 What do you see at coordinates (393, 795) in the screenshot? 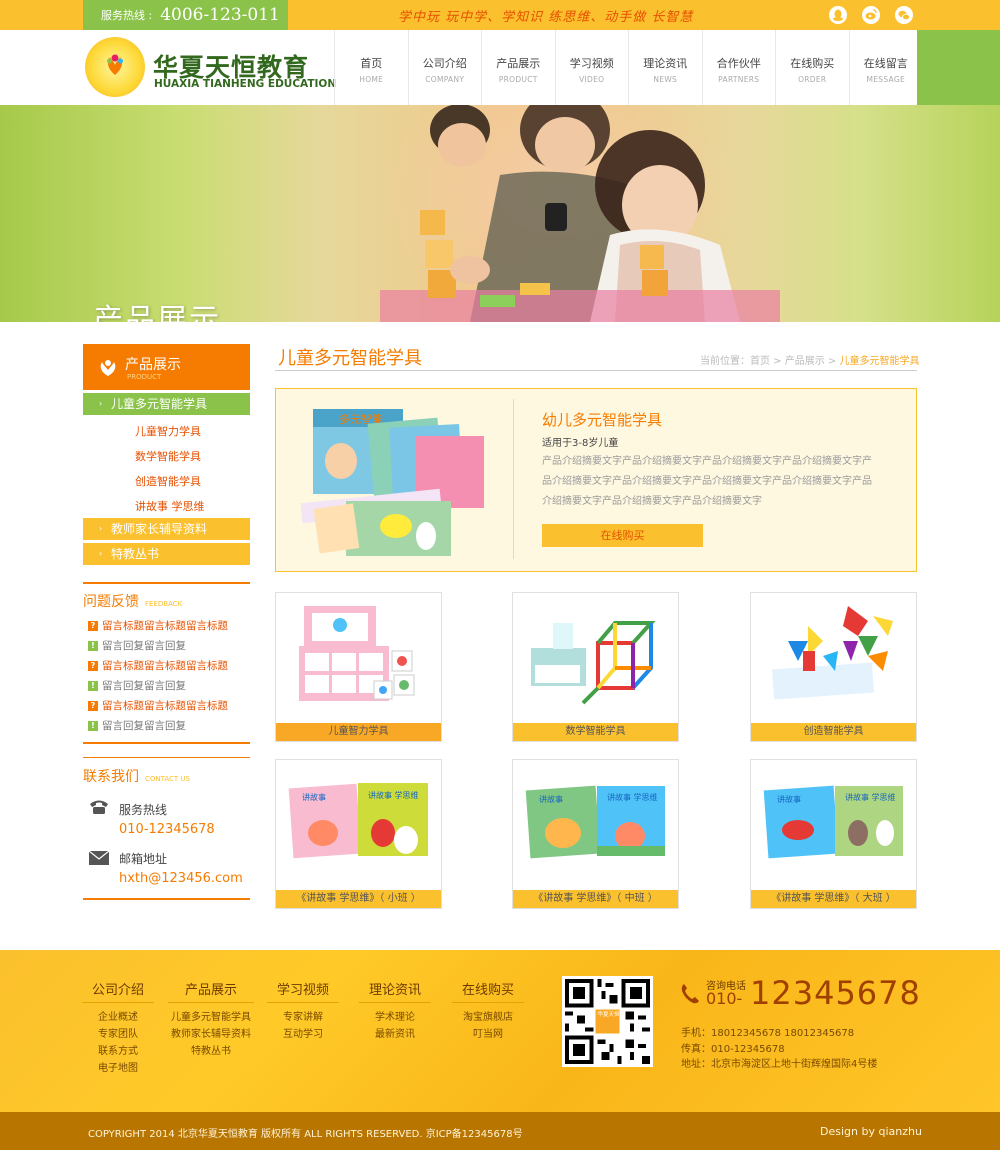
I see `svg-text: 讲故事 学思维` at bounding box center [393, 795].